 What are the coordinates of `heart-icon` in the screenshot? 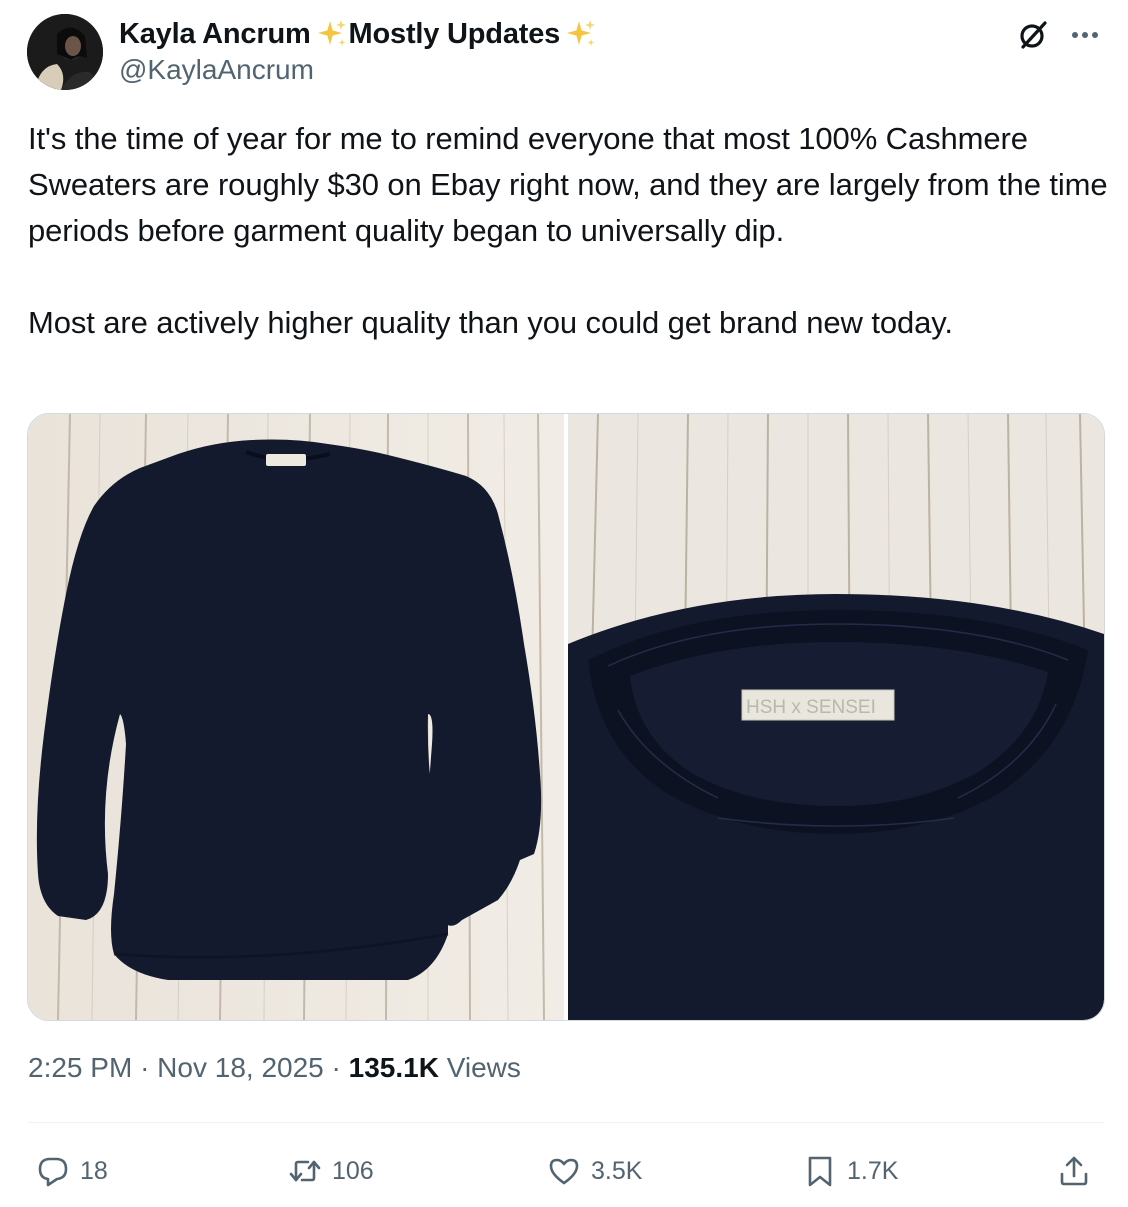 It's located at (564, 1171).